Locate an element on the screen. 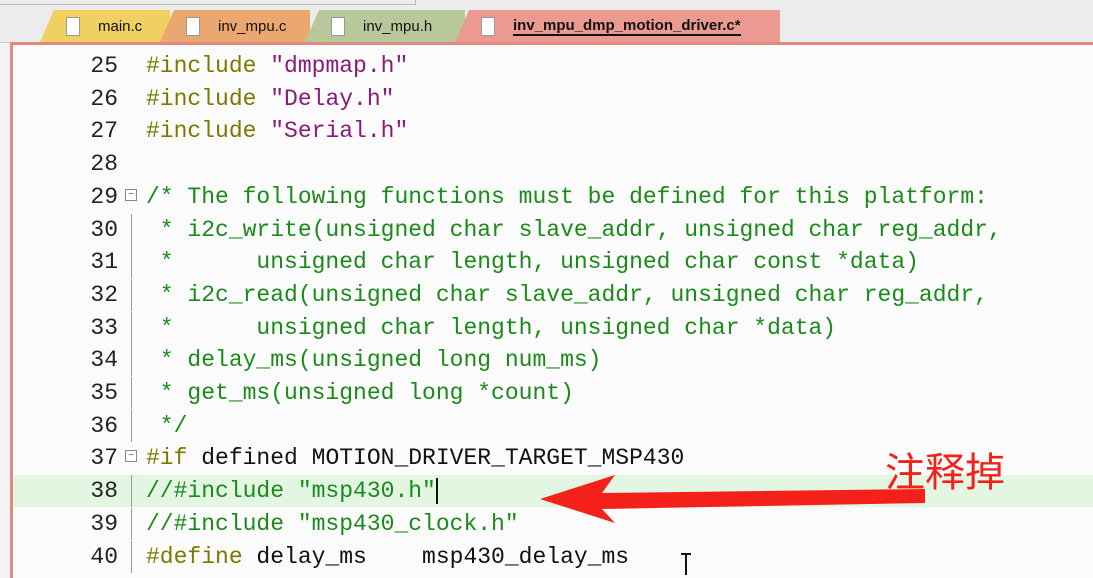  code-token: "Delay.h" is located at coordinates (332, 98).